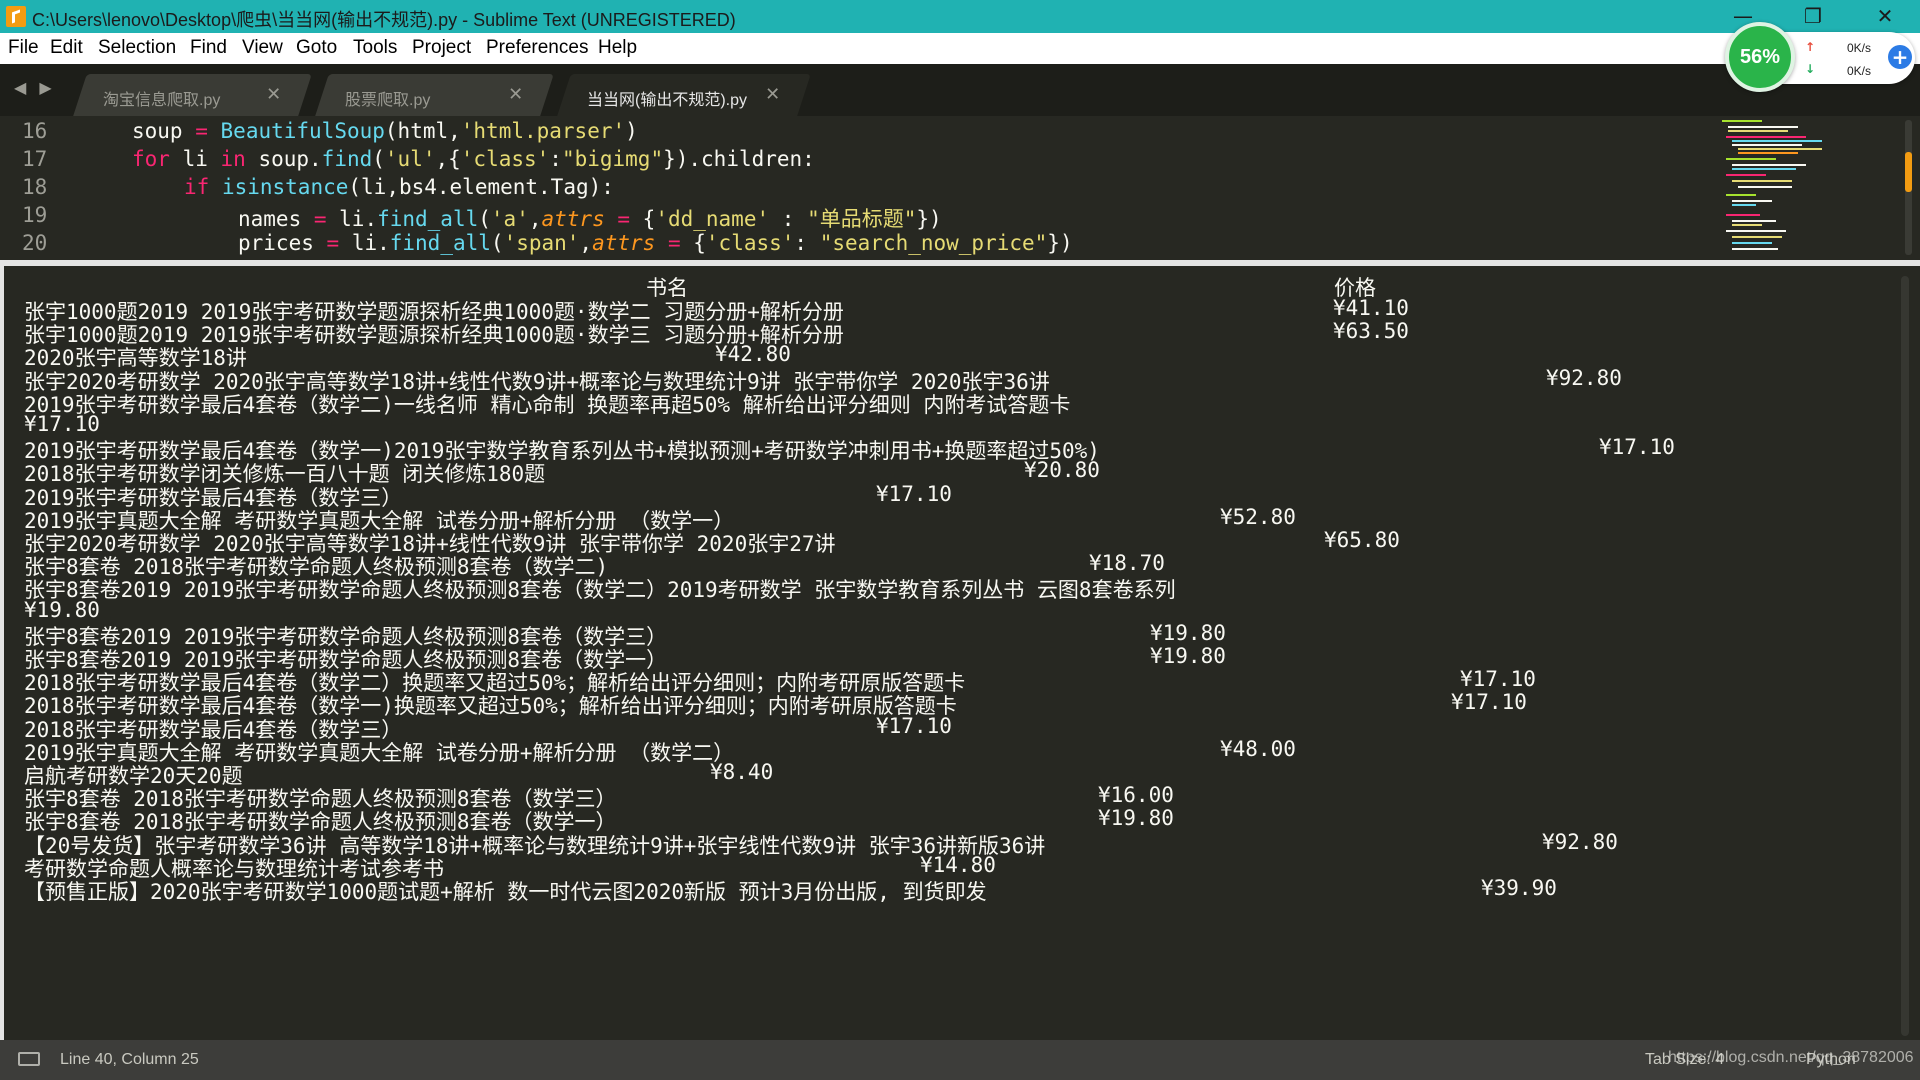  I want to click on tab-stock: 股票爬取.py ✕, so click(434, 95).